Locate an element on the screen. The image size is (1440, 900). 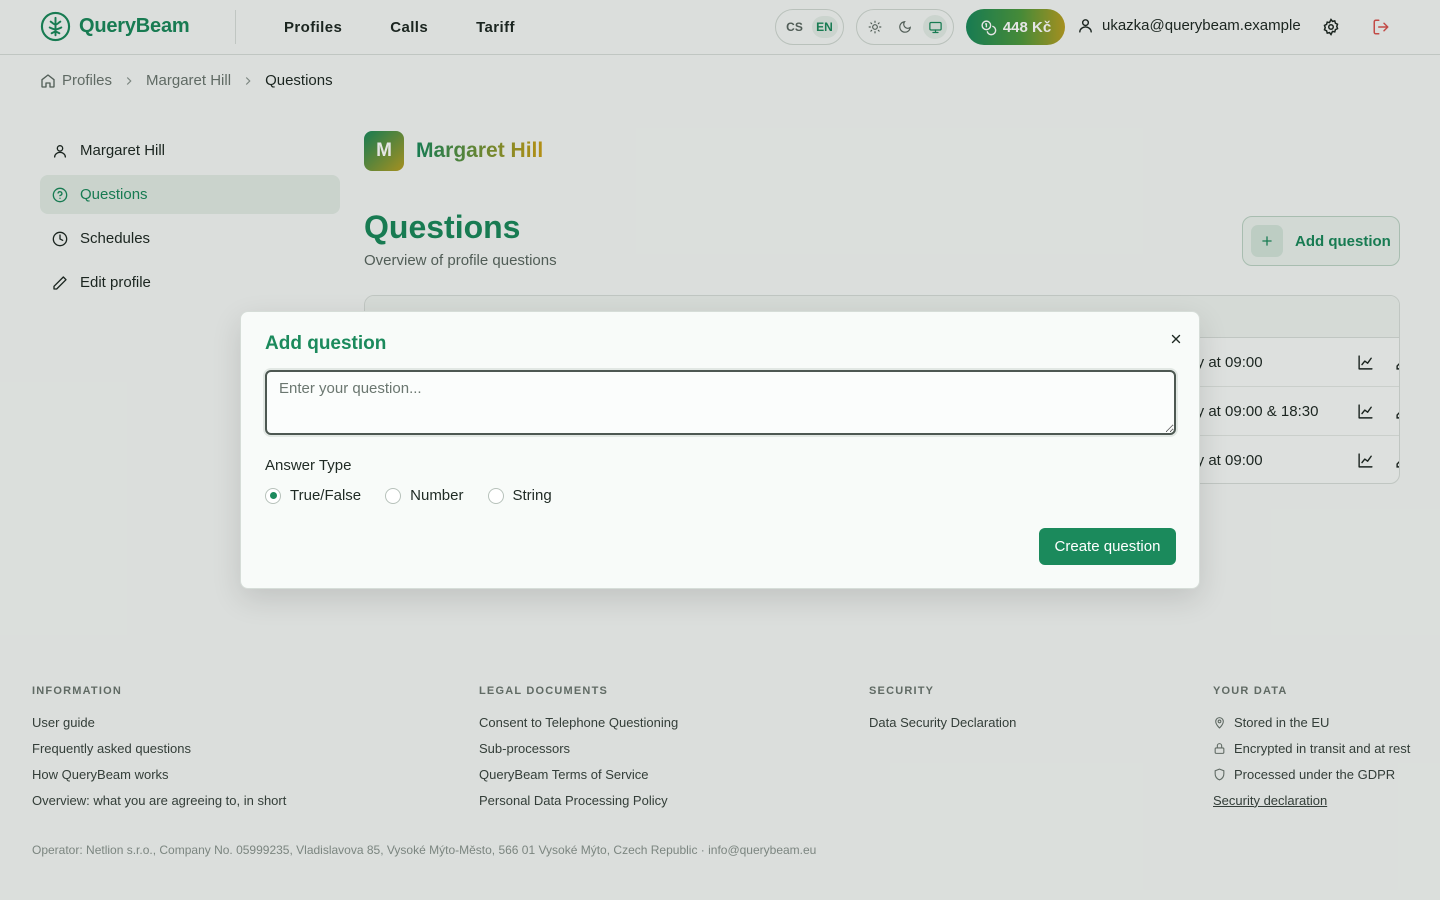
radio-label: String is located at coordinates (532, 495).